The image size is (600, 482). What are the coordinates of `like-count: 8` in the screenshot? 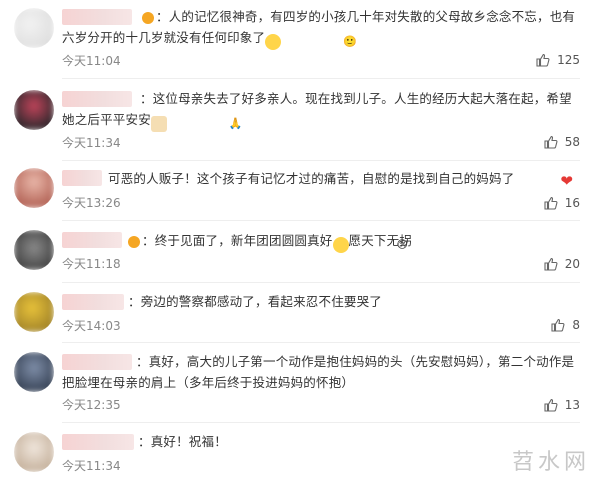 It's located at (576, 325).